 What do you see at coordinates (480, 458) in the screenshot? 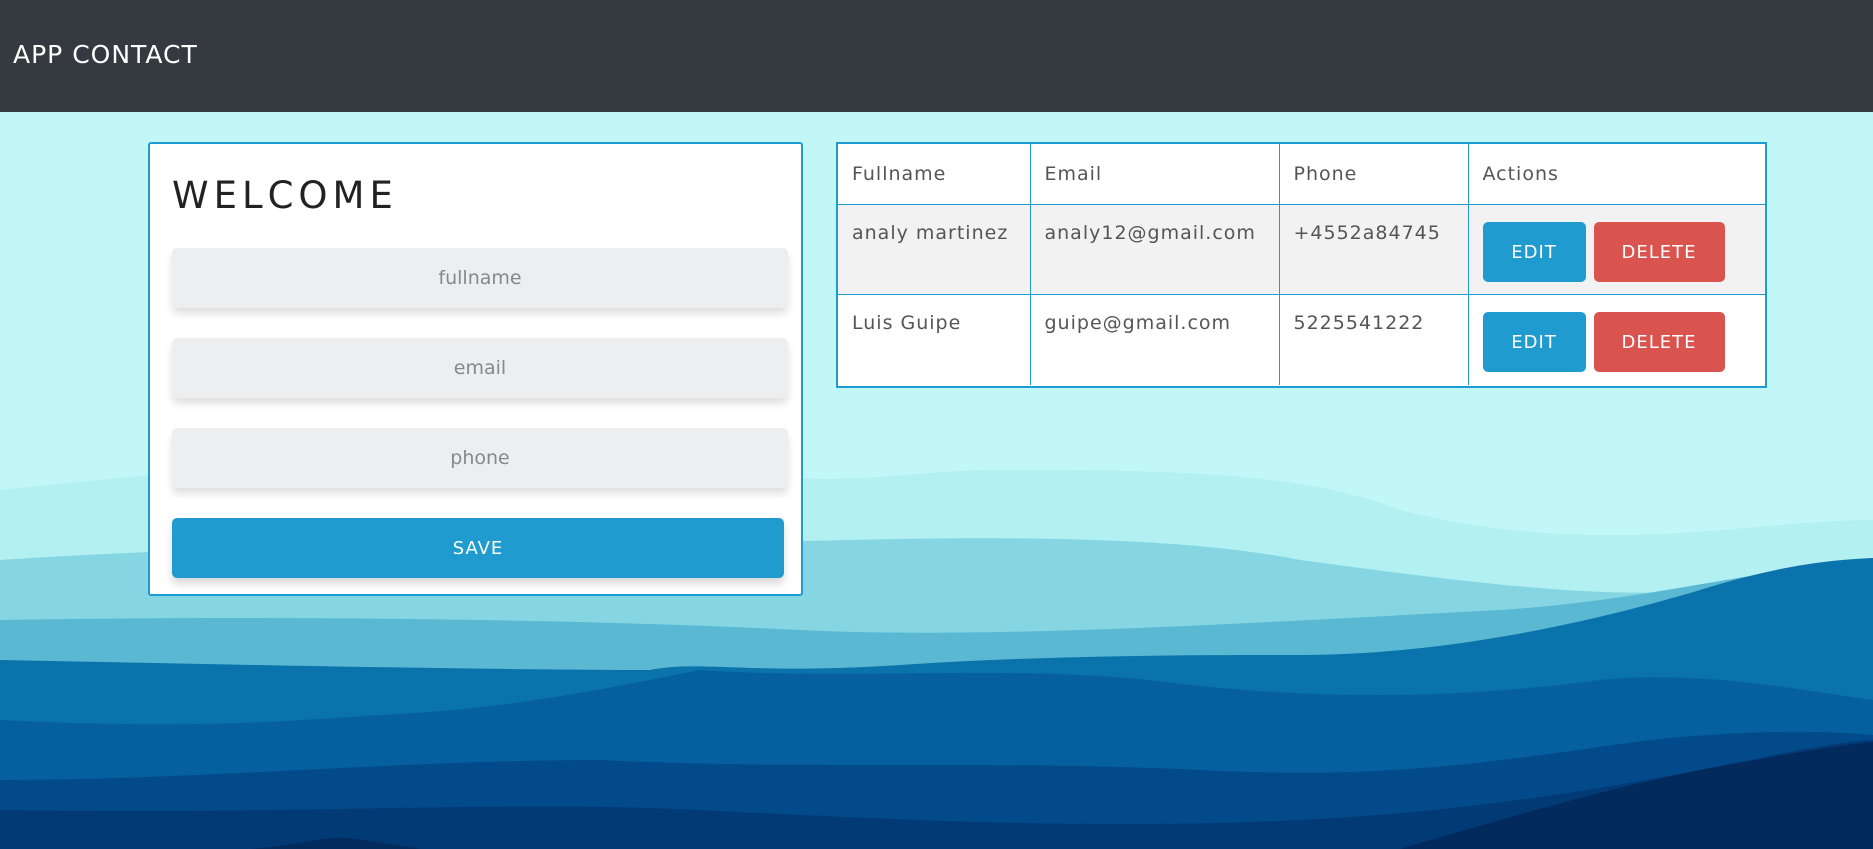
I see `phone-input` at bounding box center [480, 458].